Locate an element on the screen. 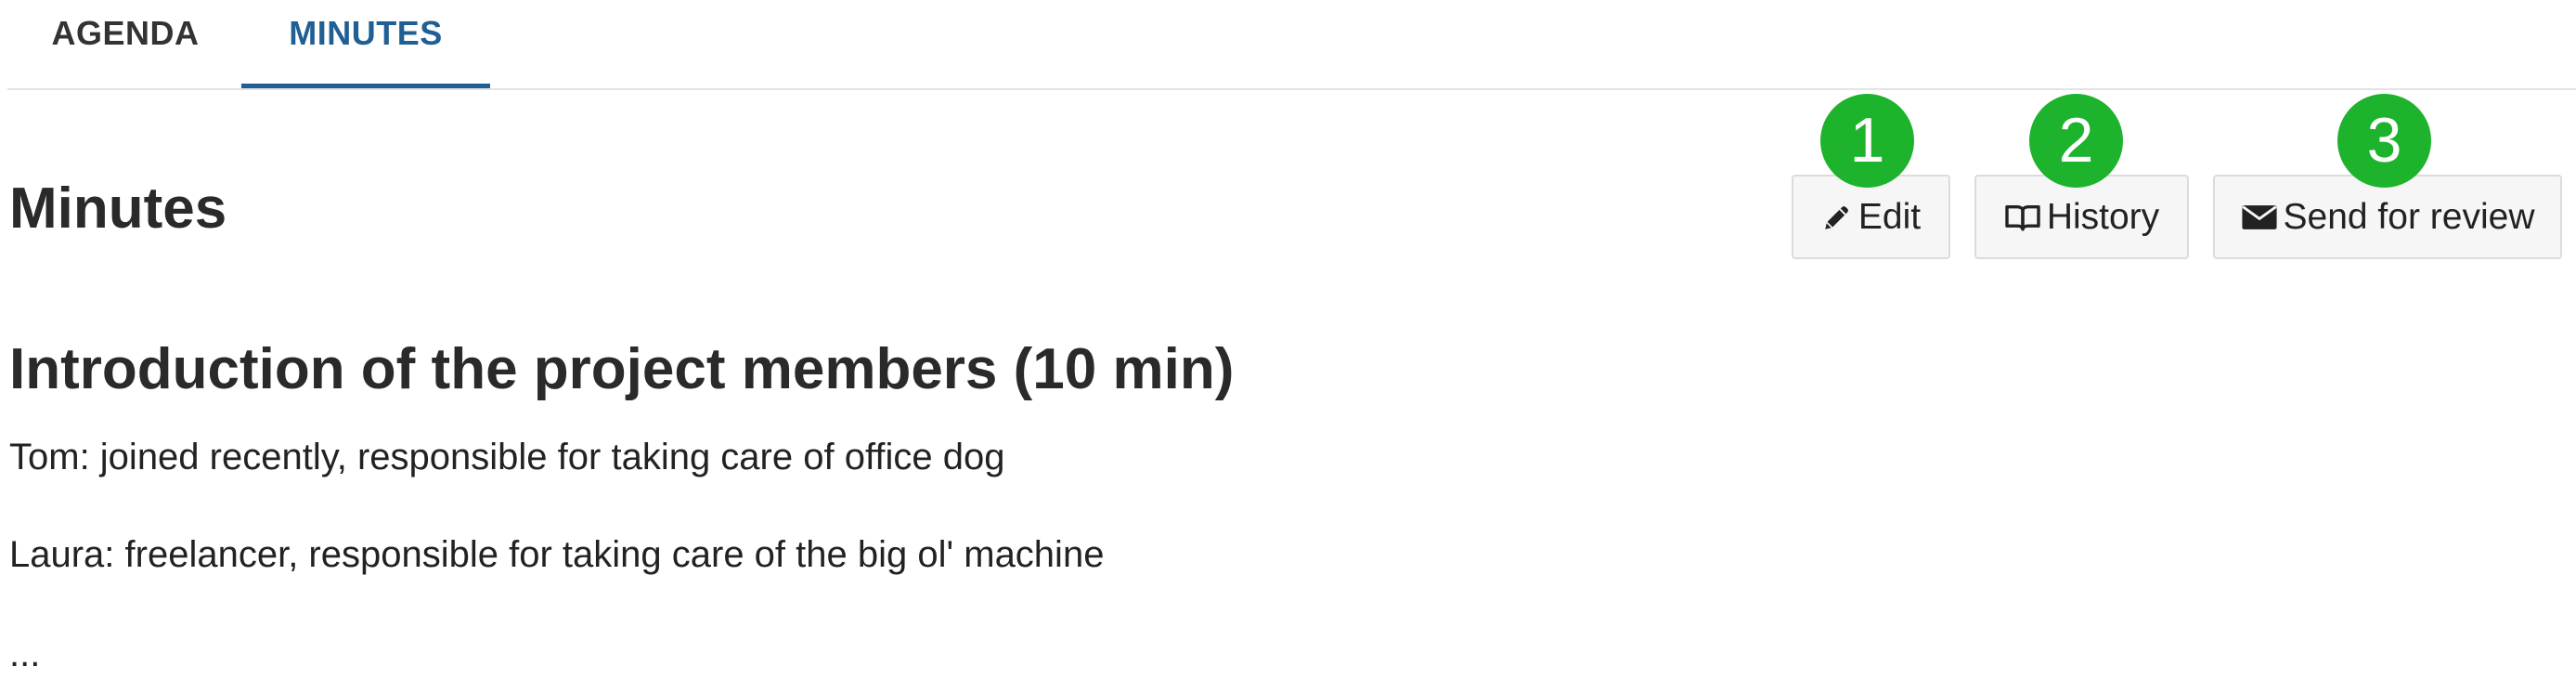 Image resolution: width=2576 pixels, height=680 pixels. history-button-label: History is located at coordinates (2103, 216).